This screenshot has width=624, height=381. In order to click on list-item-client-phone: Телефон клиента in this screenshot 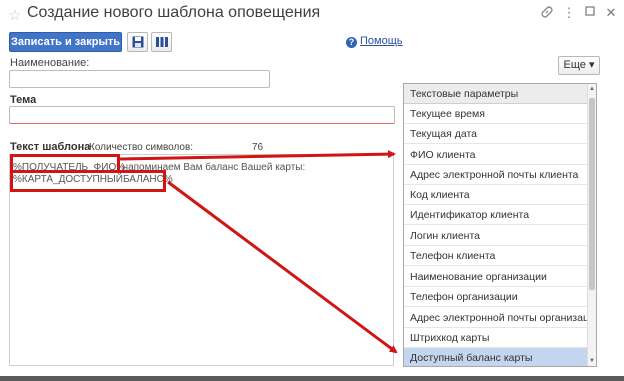, I will do `click(496, 256)`.